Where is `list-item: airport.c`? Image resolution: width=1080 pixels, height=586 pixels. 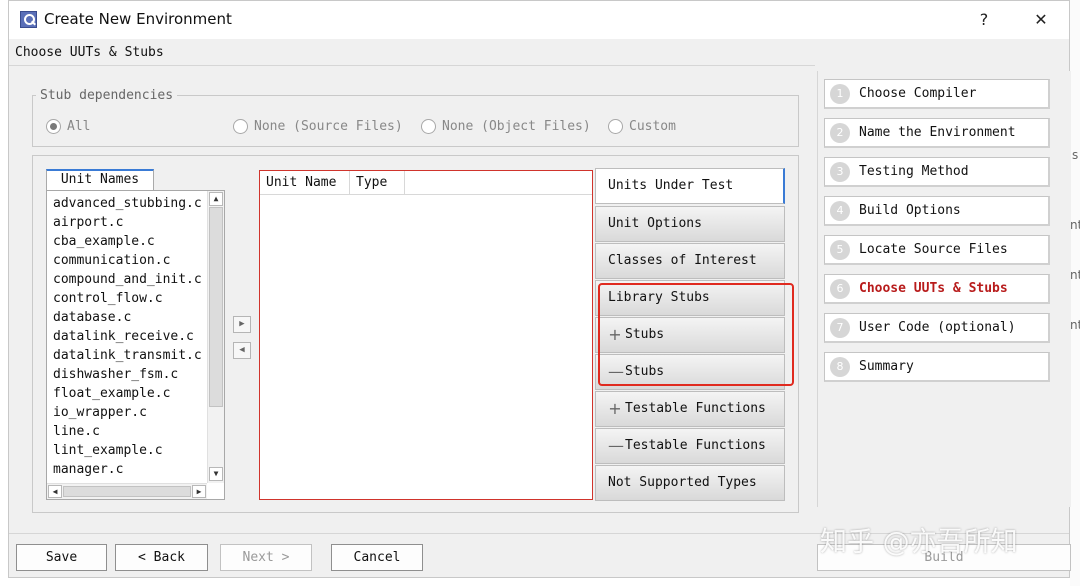
list-item: airport.c is located at coordinates (88, 222).